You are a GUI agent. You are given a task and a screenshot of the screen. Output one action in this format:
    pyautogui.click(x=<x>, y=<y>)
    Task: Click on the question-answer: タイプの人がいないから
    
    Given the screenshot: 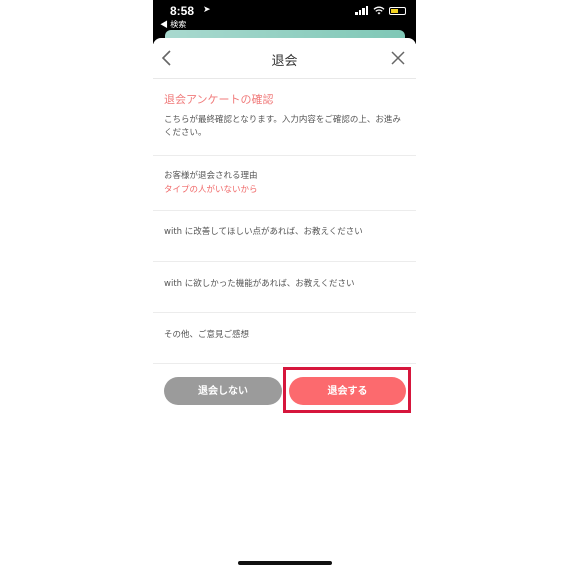 What is the action you would take?
    pyautogui.click(x=211, y=190)
    